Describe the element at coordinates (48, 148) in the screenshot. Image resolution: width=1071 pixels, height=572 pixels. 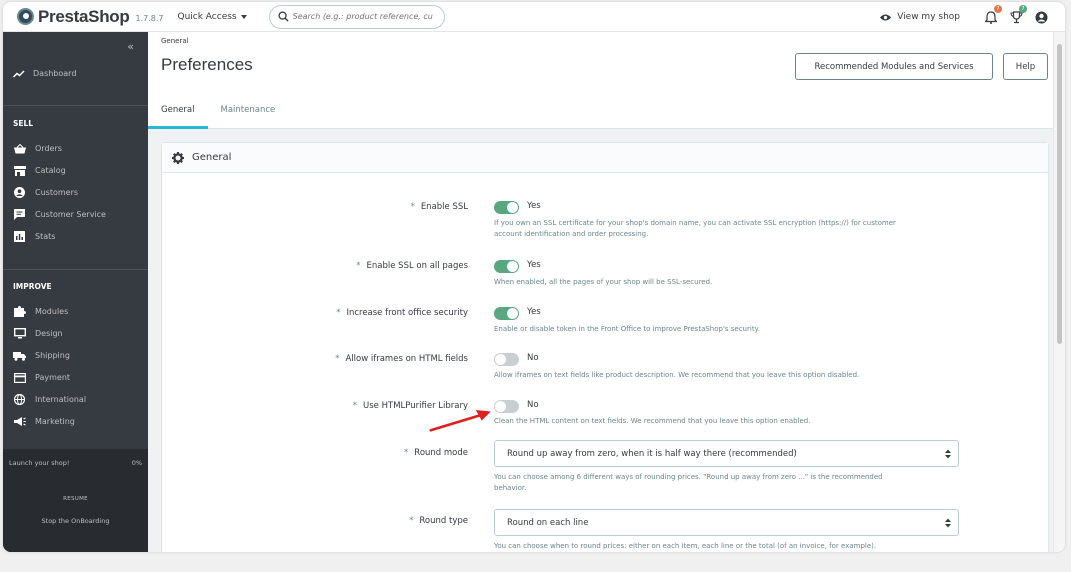
I see `sidebar-item-label: Orders` at that location.